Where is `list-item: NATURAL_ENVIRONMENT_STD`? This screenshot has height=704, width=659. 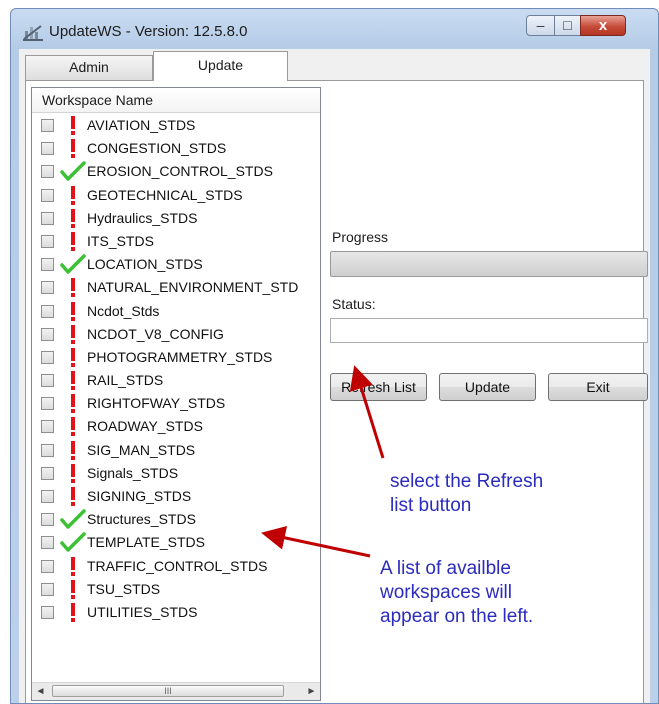
list-item: NATURAL_ENVIRONMENT_STD is located at coordinates (176, 287).